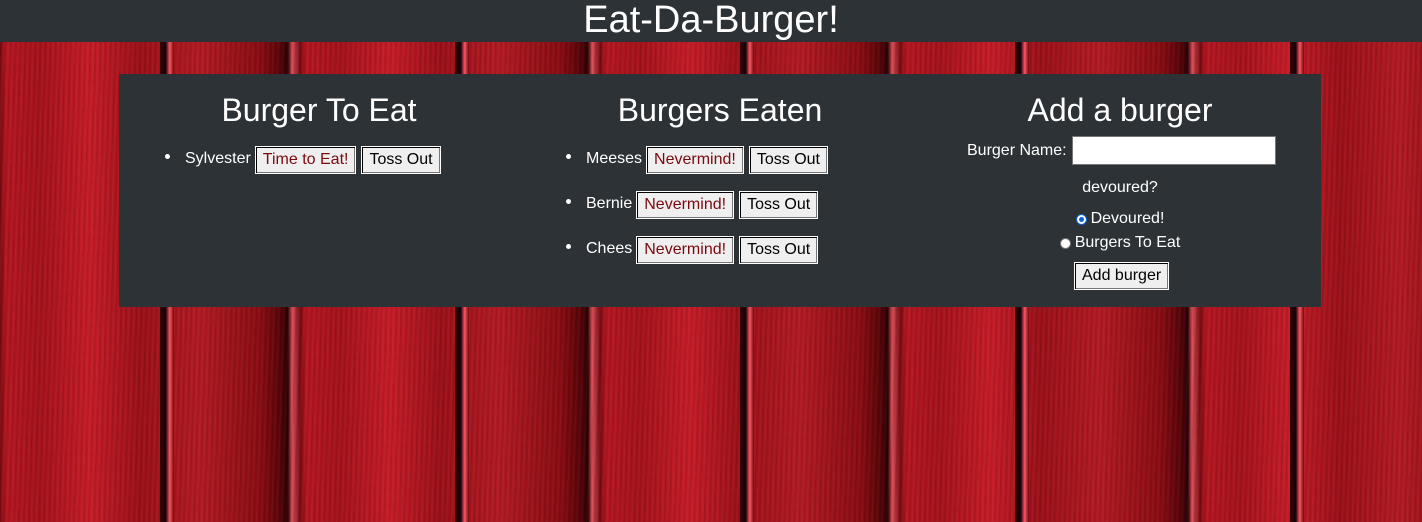 This screenshot has height=522, width=1422. What do you see at coordinates (614, 158) in the screenshot?
I see `burger-name: Meeses` at bounding box center [614, 158].